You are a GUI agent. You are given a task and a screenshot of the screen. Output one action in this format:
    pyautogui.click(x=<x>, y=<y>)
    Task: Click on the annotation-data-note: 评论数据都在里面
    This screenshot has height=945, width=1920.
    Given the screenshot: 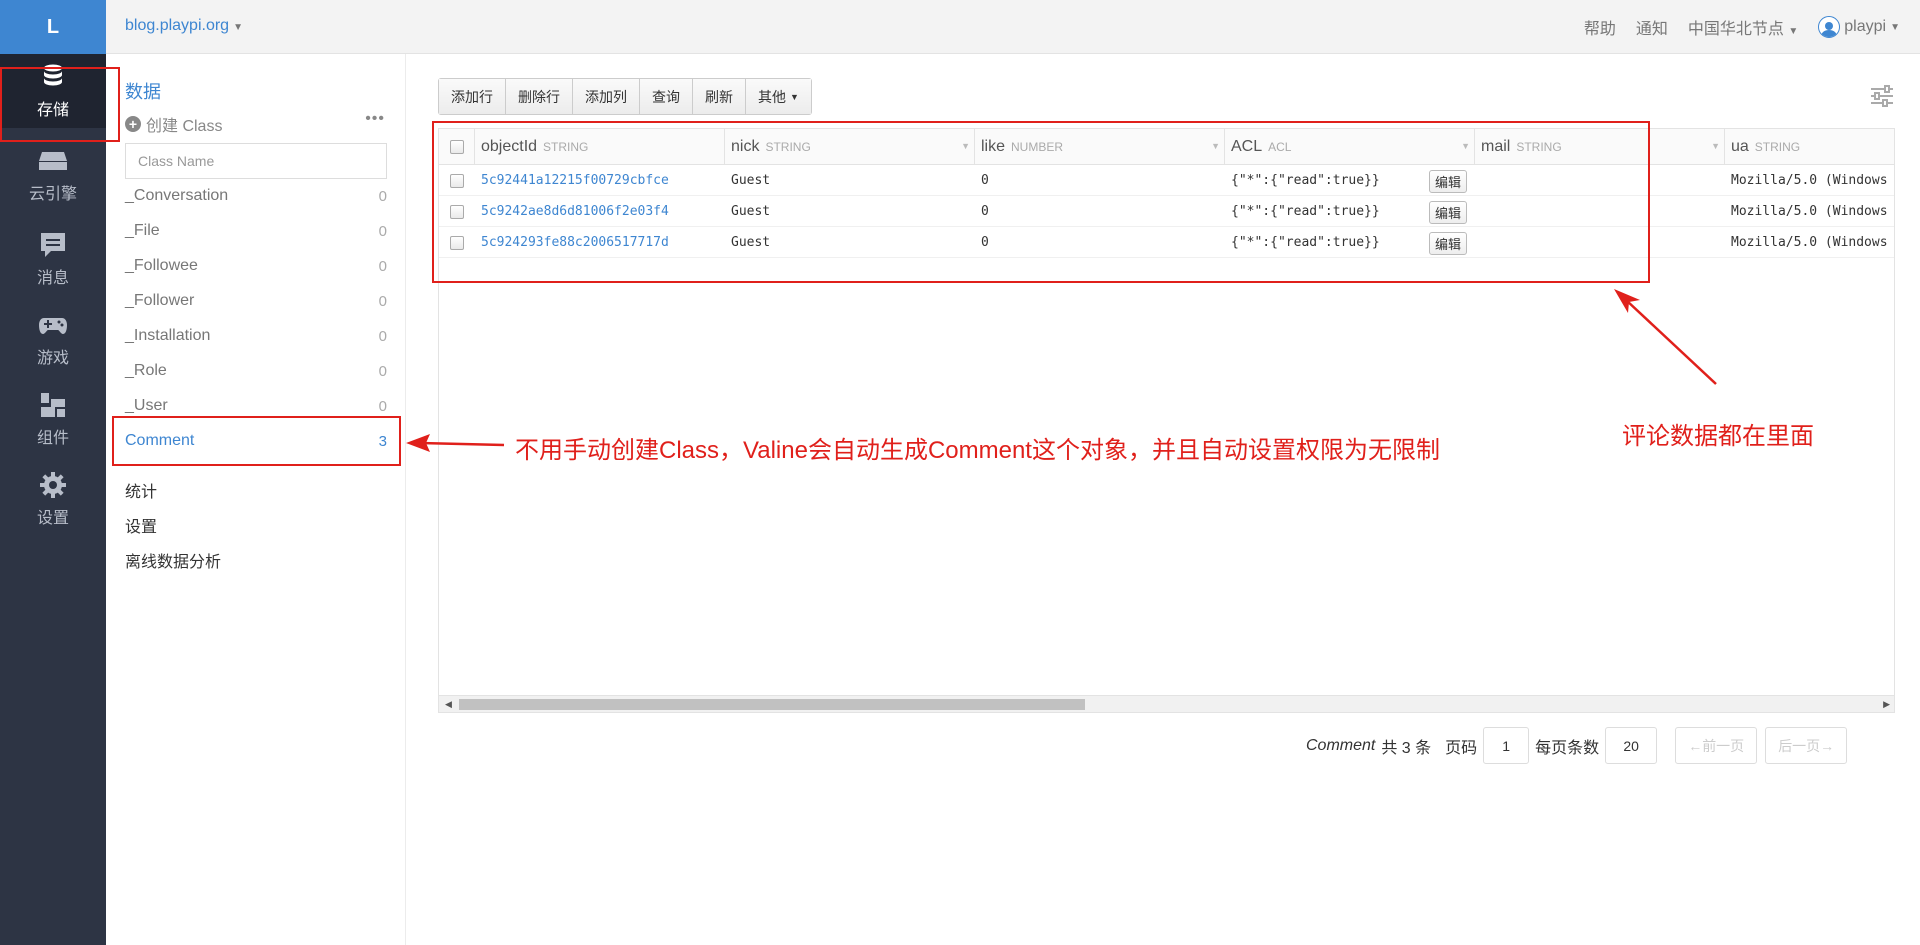 What is the action you would take?
    pyautogui.click(x=1718, y=436)
    